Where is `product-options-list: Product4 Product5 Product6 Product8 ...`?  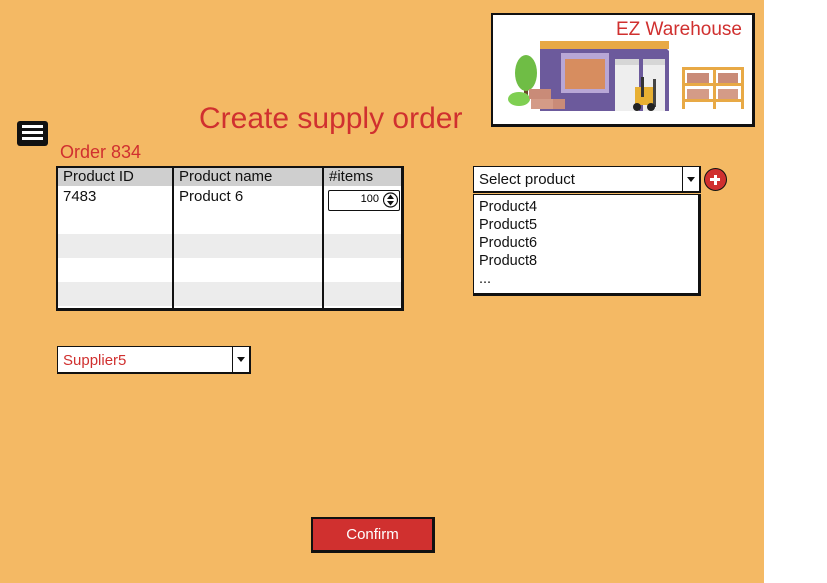 product-options-list: Product4 Product5 Product6 Product8 ... is located at coordinates (587, 245).